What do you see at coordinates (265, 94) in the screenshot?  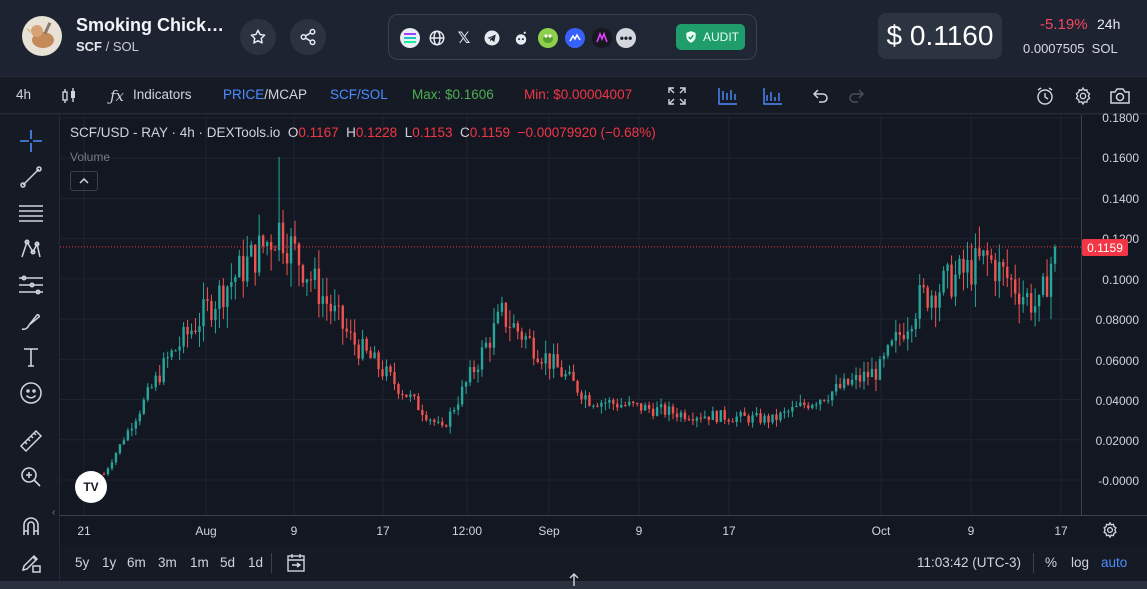 I see `price-mcap-toggle: PRICE/MCAP` at bounding box center [265, 94].